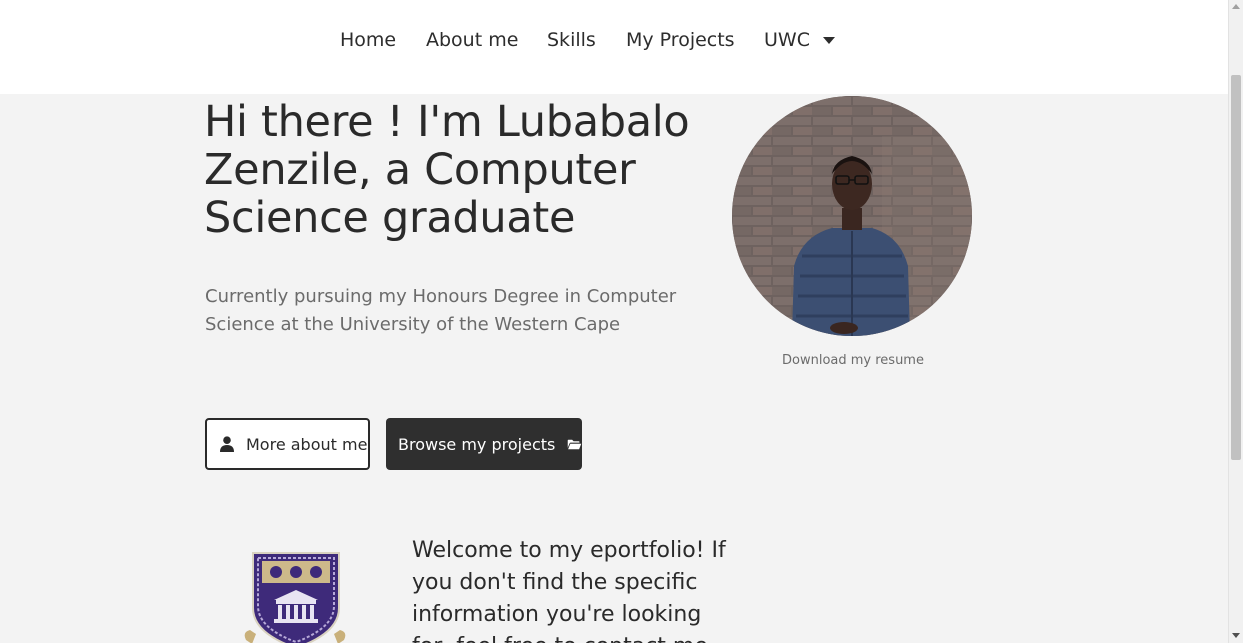  What do you see at coordinates (307, 444) in the screenshot?
I see `more-about-me-label: More about me` at bounding box center [307, 444].